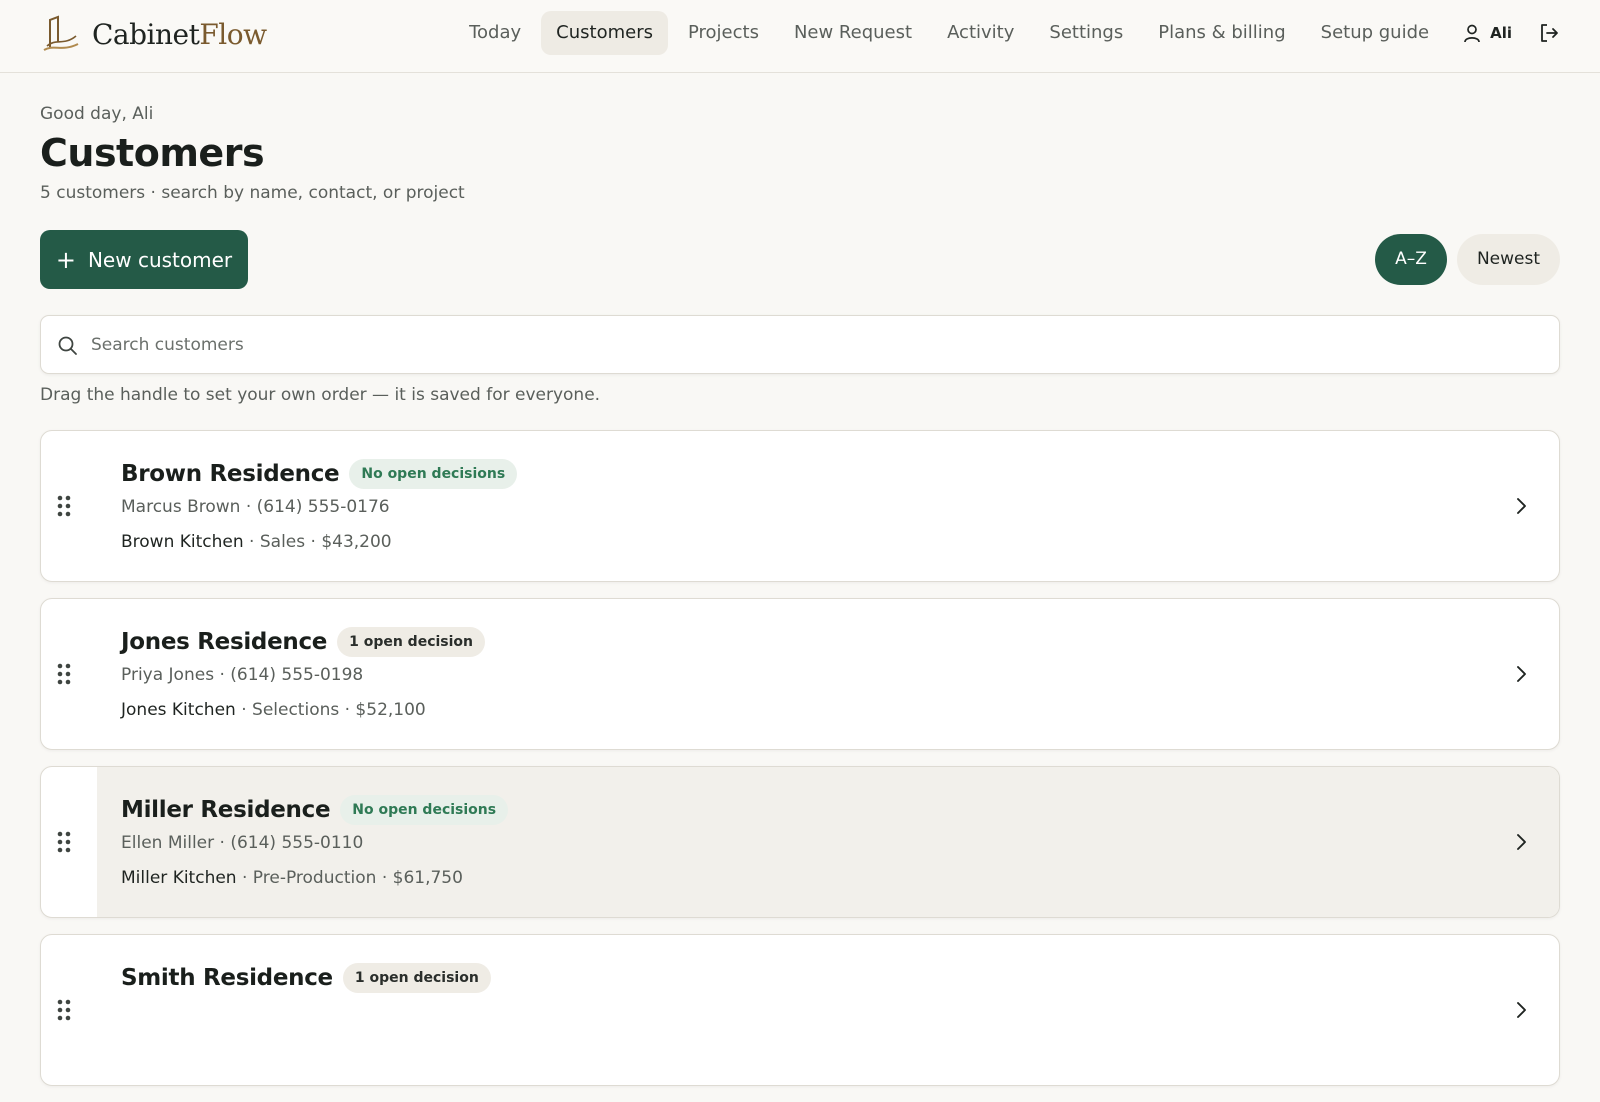 This screenshot has width=1600, height=1102. I want to click on customer-name: Smith Residence, so click(227, 978).